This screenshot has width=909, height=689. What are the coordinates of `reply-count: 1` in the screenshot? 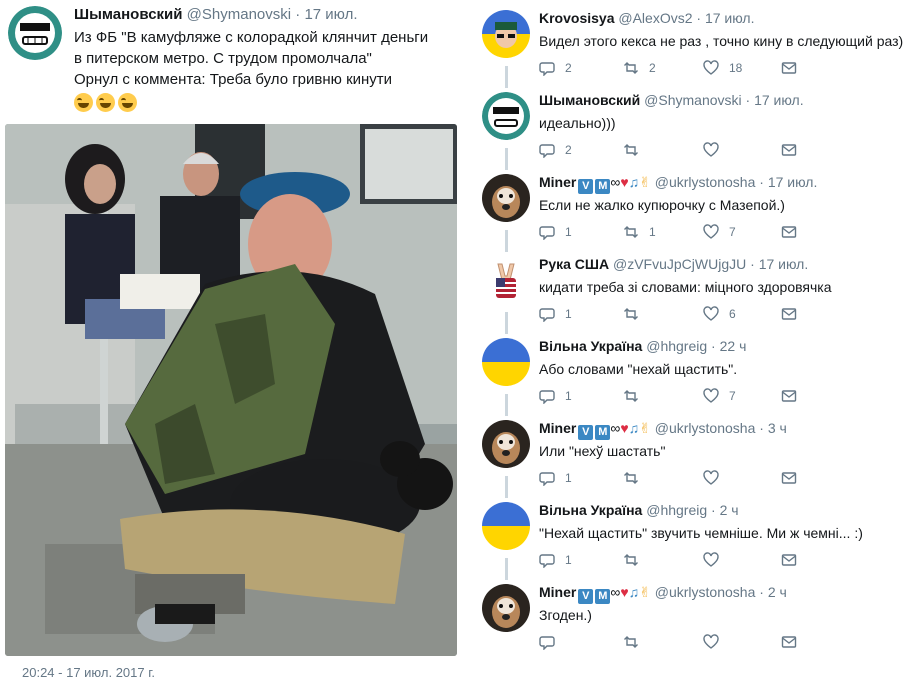 It's located at (568, 314).